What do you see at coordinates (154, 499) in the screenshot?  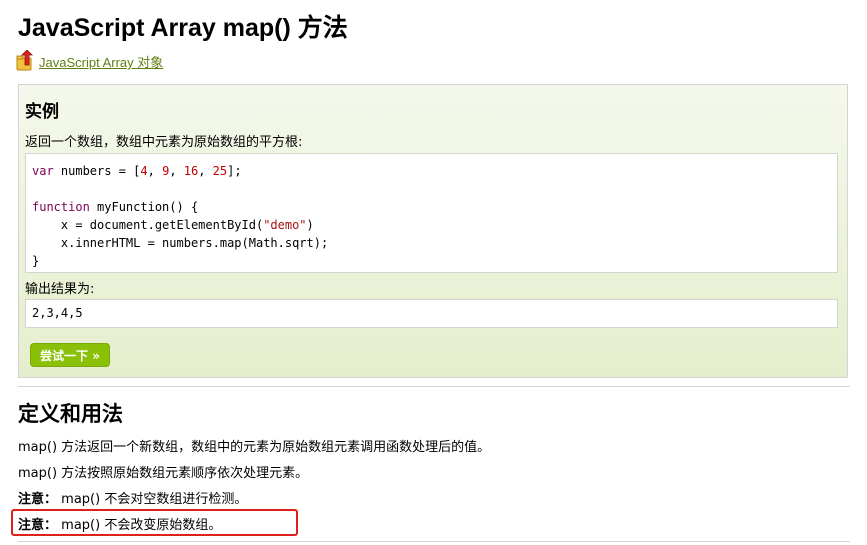 I see `note-1-text: map() 不会对空数组进行检测。` at bounding box center [154, 499].